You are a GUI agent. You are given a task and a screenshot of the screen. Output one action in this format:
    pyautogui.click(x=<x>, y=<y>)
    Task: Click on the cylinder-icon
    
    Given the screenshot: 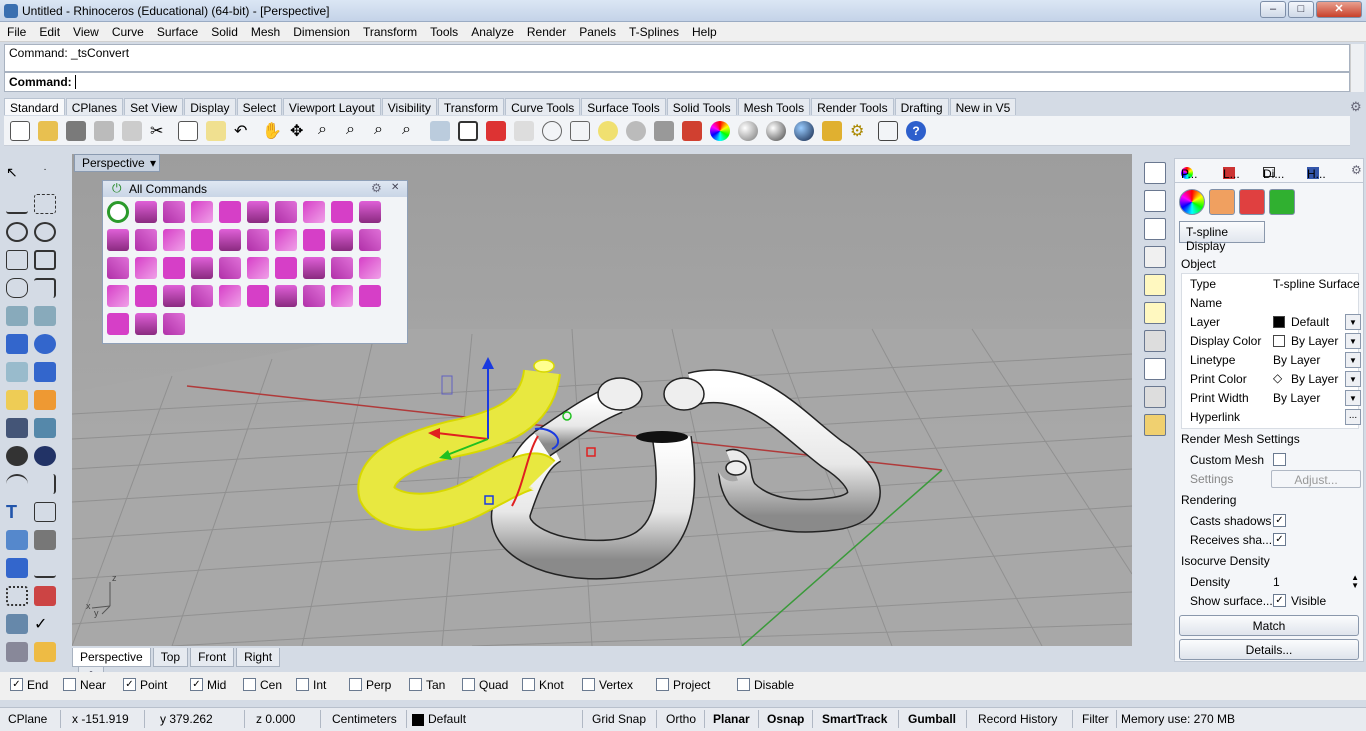 What is the action you would take?
    pyautogui.click(x=17, y=372)
    